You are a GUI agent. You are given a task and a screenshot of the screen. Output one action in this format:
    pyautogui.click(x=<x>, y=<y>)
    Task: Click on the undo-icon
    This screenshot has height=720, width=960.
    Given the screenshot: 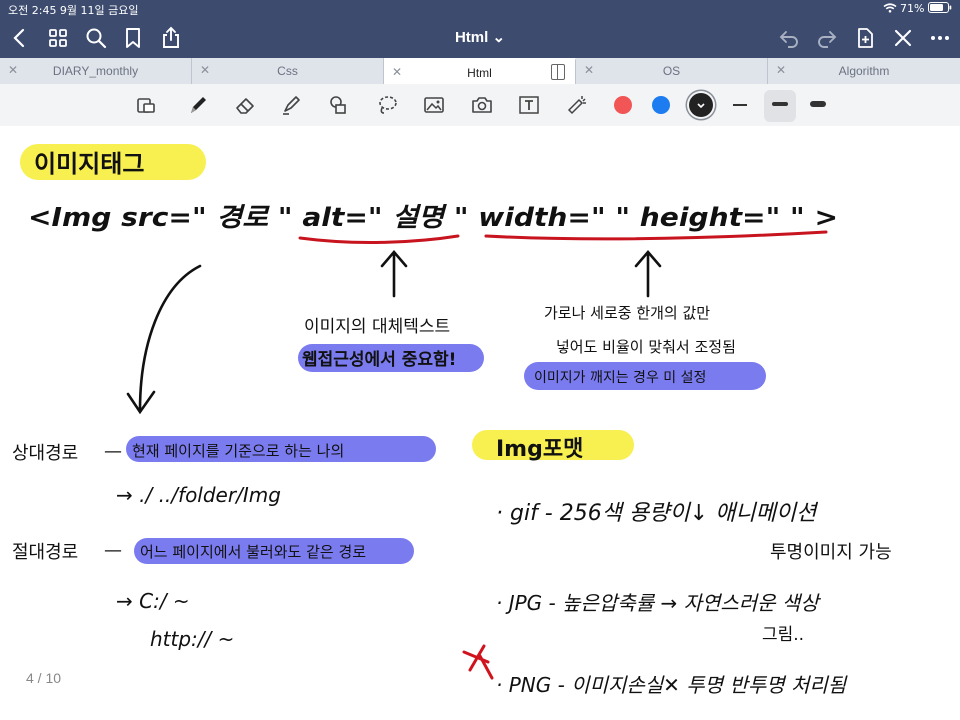 What is the action you would take?
    pyautogui.click(x=789, y=38)
    